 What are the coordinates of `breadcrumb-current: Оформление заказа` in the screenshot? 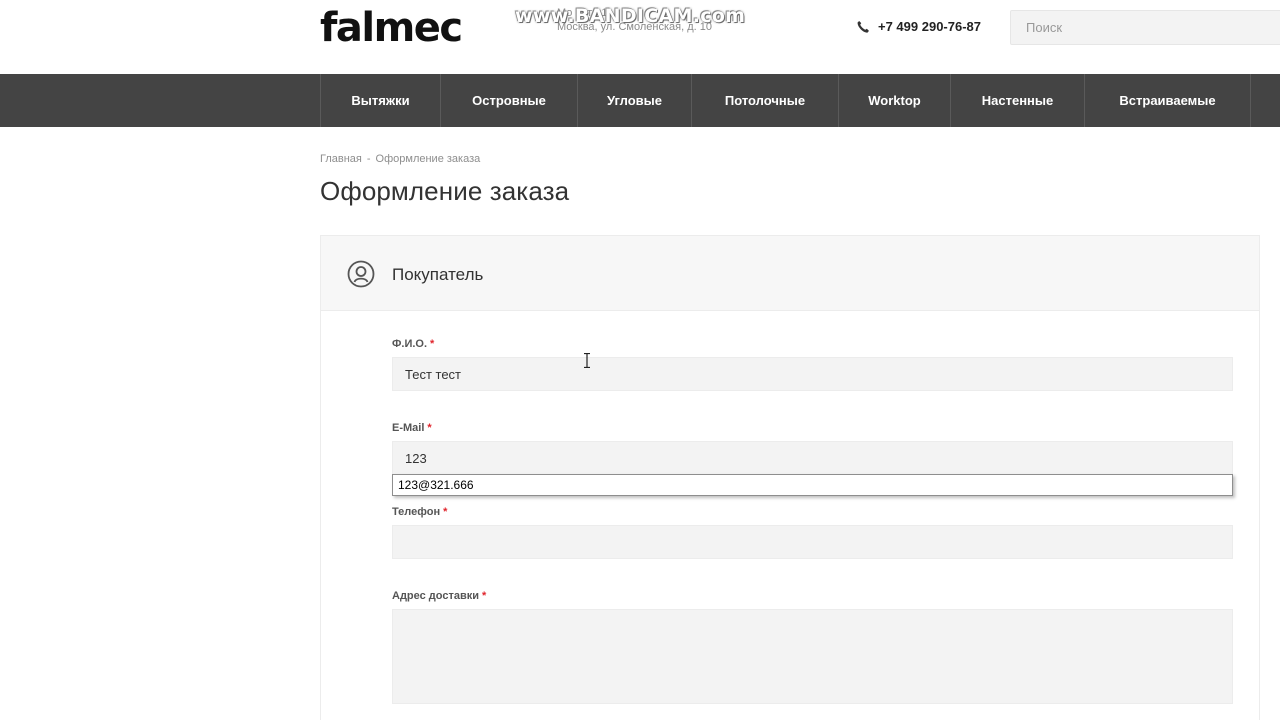 It's located at (428, 159).